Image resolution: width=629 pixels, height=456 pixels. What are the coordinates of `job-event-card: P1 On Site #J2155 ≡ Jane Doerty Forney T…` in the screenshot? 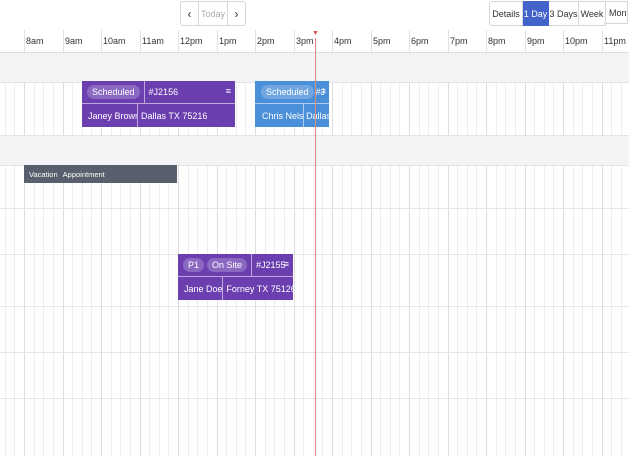 It's located at (235, 277).